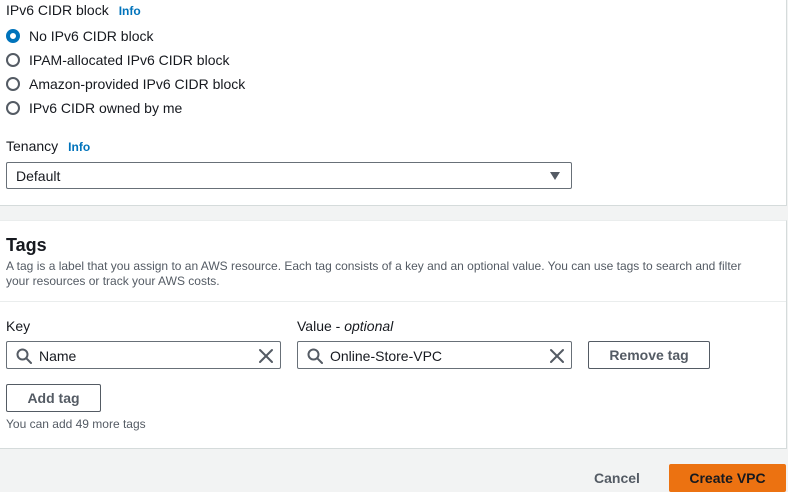 This screenshot has height=492, width=788. I want to click on divider, so click(393, 301).